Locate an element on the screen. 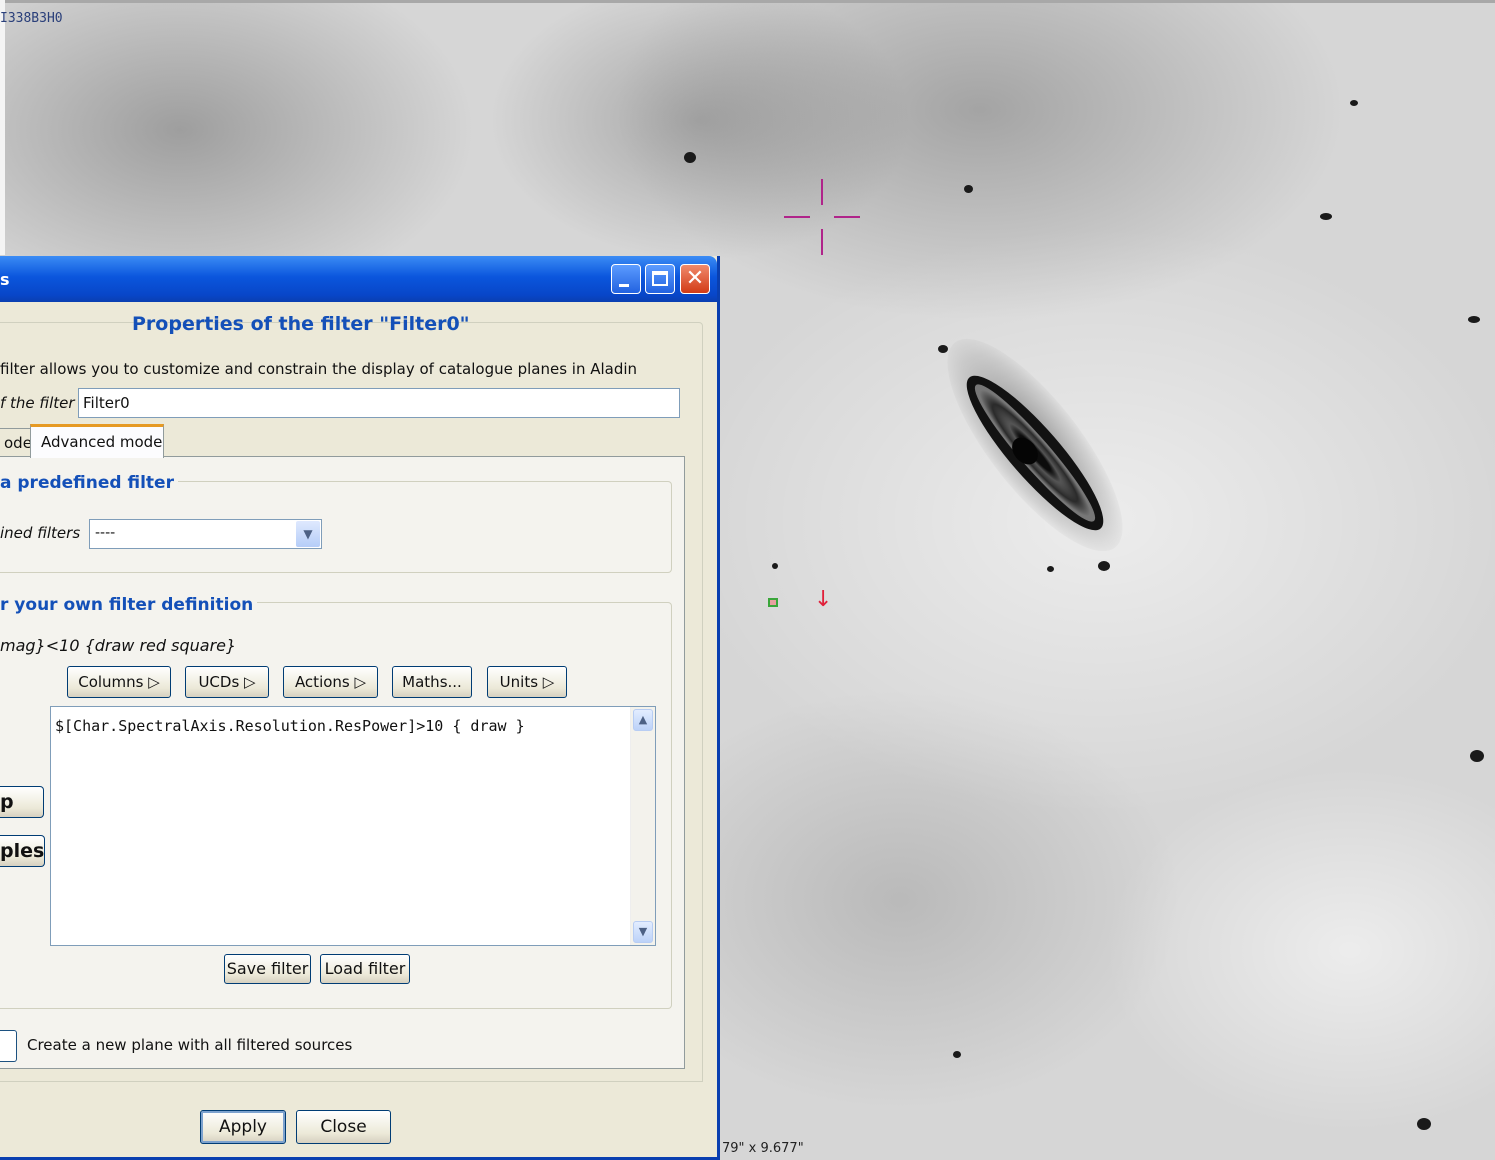 Image resolution: width=1495 pixels, height=1160 pixels. examples-button: ples is located at coordinates (22, 851).